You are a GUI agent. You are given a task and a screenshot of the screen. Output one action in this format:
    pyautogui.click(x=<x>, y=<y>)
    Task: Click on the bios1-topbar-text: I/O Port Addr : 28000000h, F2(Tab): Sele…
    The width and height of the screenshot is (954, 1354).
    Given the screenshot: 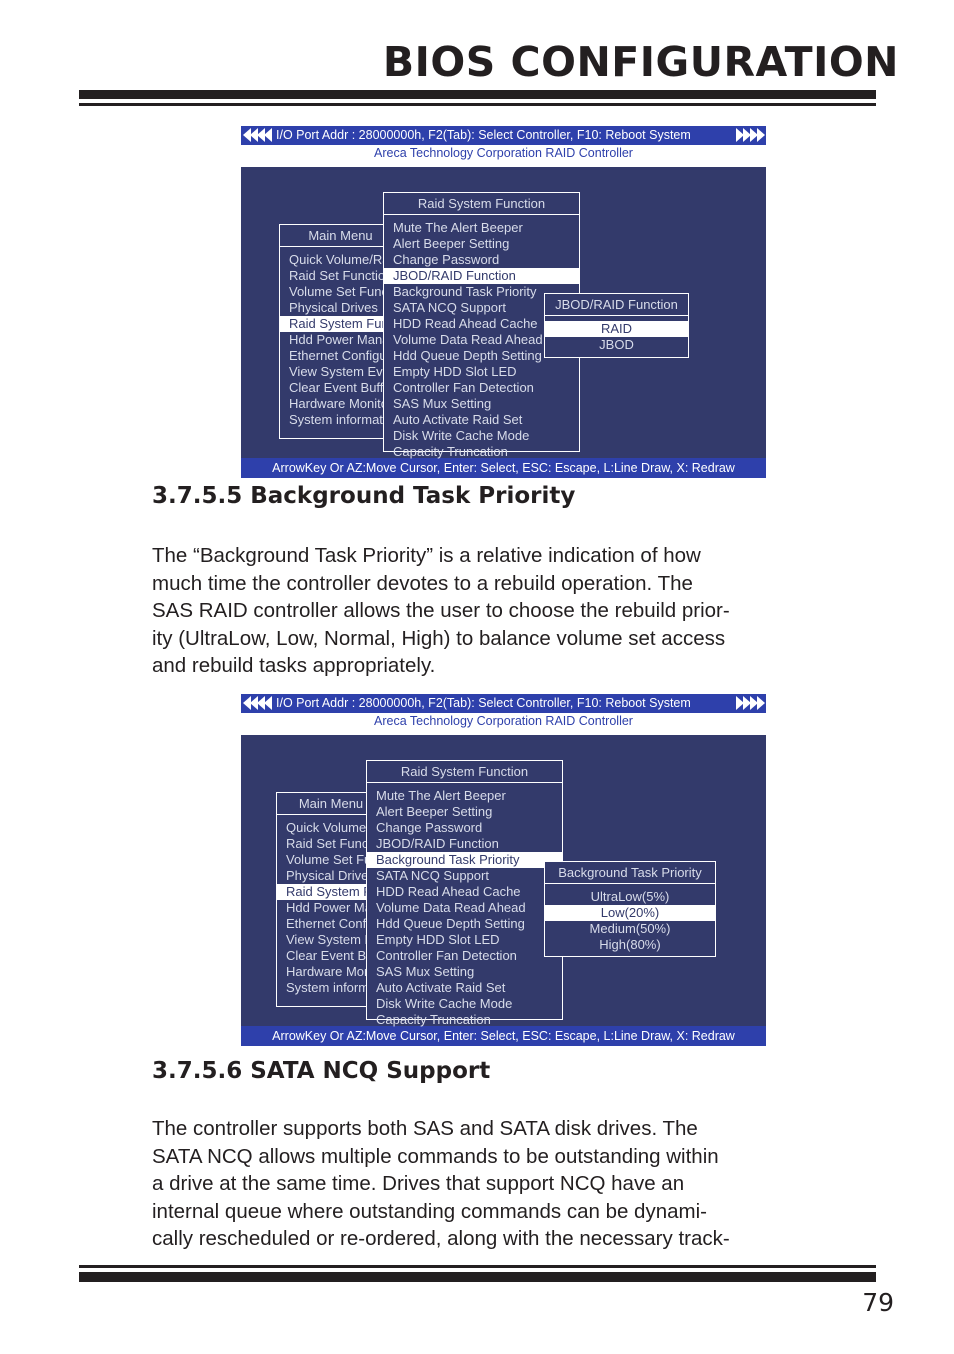 What is the action you would take?
    pyautogui.click(x=483, y=135)
    